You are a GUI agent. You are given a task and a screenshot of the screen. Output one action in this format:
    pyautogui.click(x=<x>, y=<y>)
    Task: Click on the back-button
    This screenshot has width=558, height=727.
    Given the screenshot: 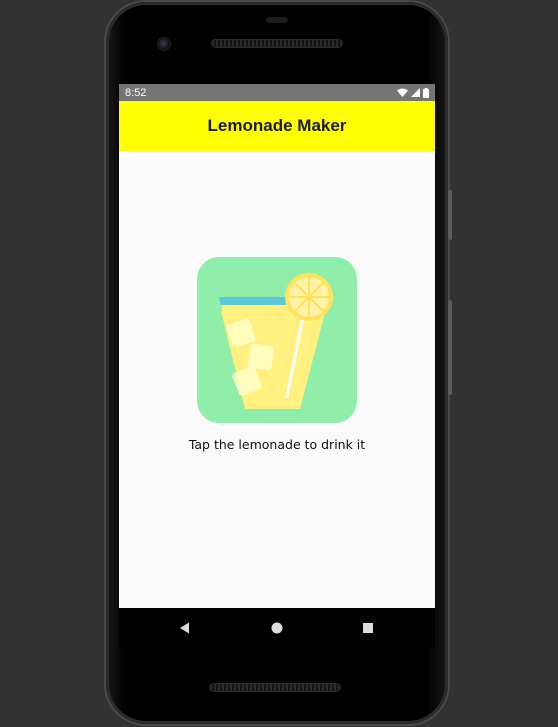 What is the action you would take?
    pyautogui.click(x=185, y=628)
    